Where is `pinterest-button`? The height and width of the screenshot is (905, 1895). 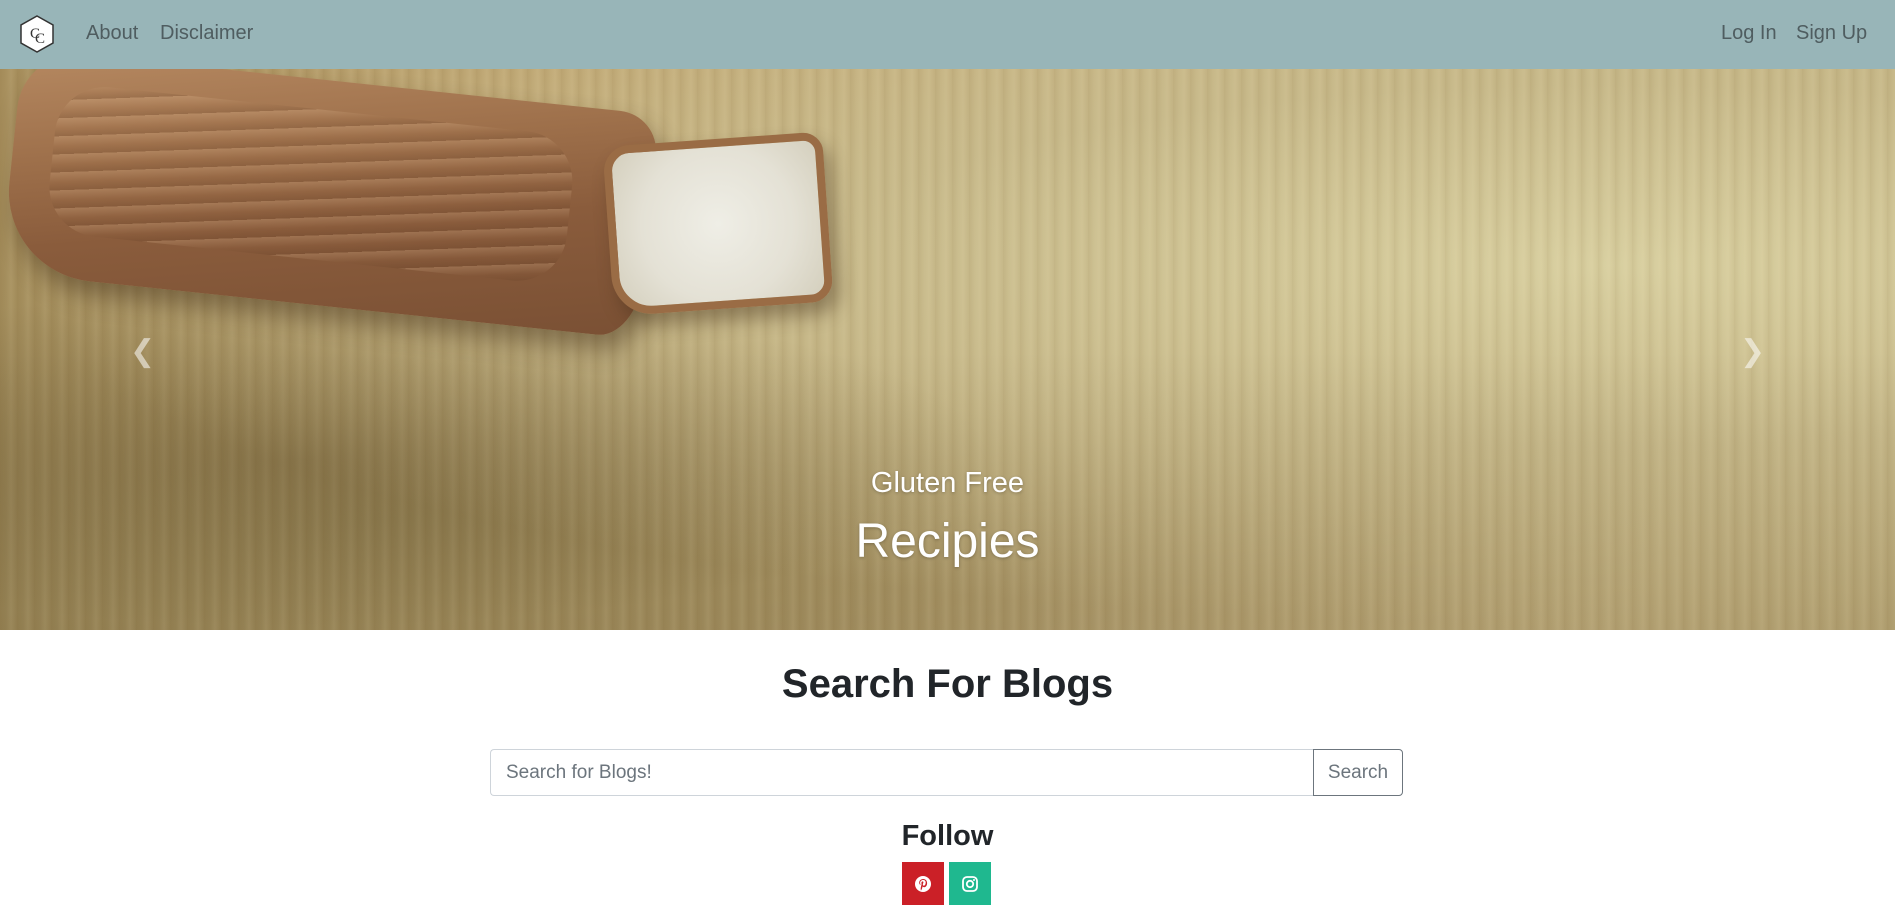
pinterest-button is located at coordinates (923, 883).